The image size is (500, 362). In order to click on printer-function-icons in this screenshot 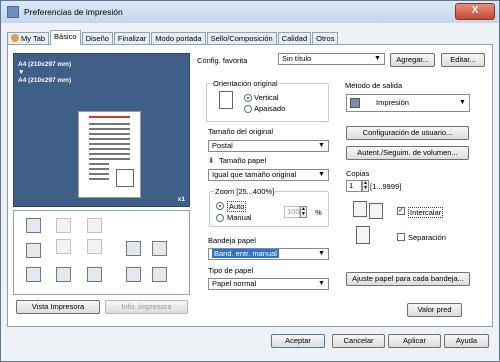, I will do `click(101, 252)`.